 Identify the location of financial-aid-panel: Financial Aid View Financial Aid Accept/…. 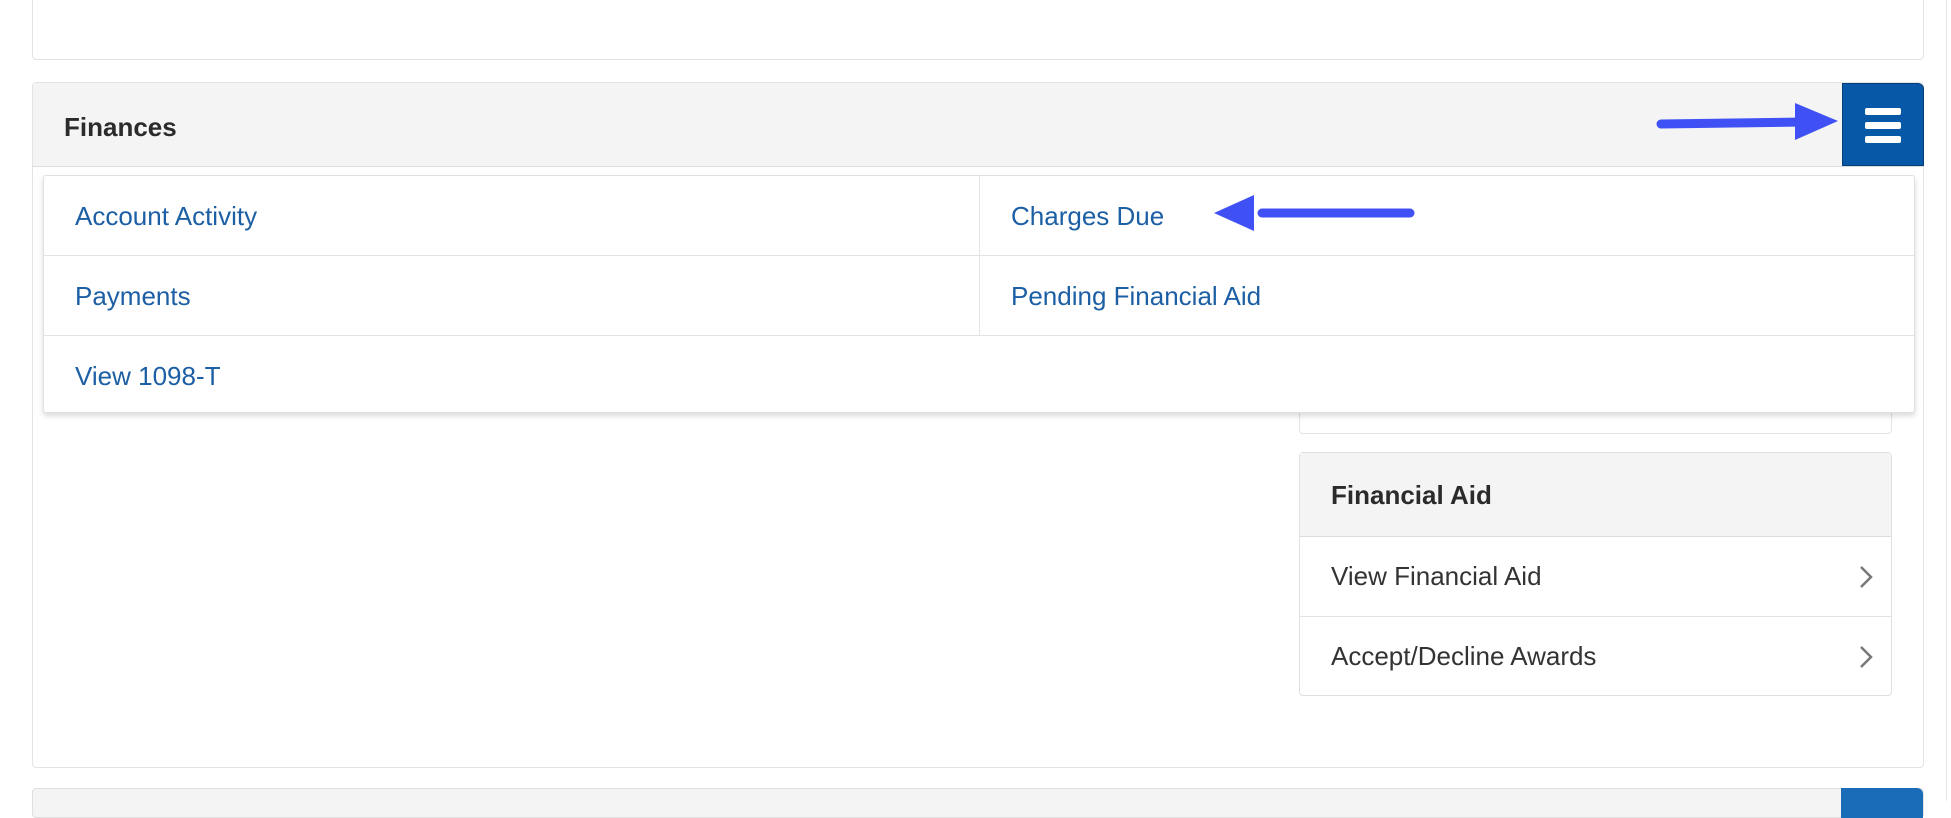
(1595, 574).